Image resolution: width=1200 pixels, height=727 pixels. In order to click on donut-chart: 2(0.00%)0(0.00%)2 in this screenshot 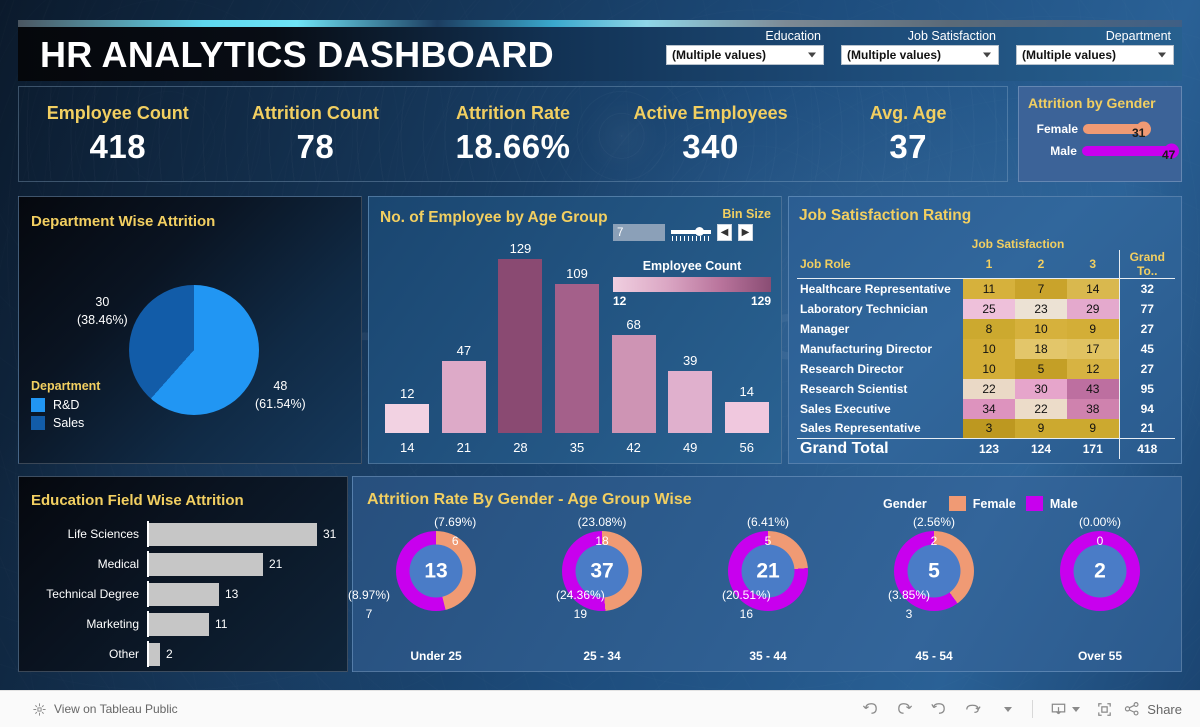, I will do `click(1100, 563)`.